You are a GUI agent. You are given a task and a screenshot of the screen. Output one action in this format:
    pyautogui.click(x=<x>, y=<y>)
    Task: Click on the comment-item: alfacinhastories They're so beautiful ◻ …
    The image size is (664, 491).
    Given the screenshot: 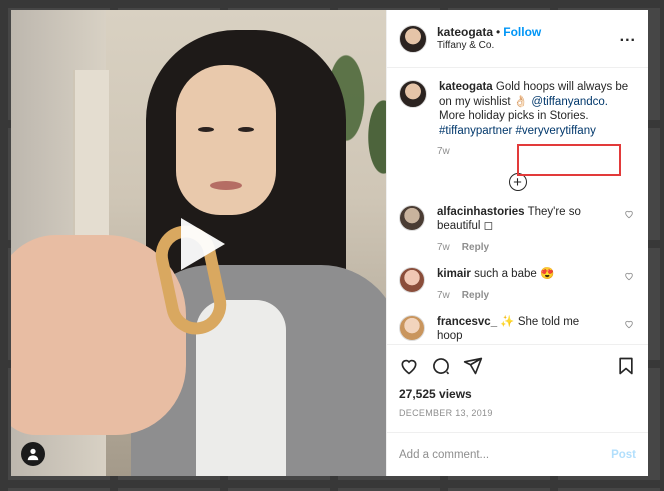 What is the action you would take?
    pyautogui.click(x=517, y=230)
    